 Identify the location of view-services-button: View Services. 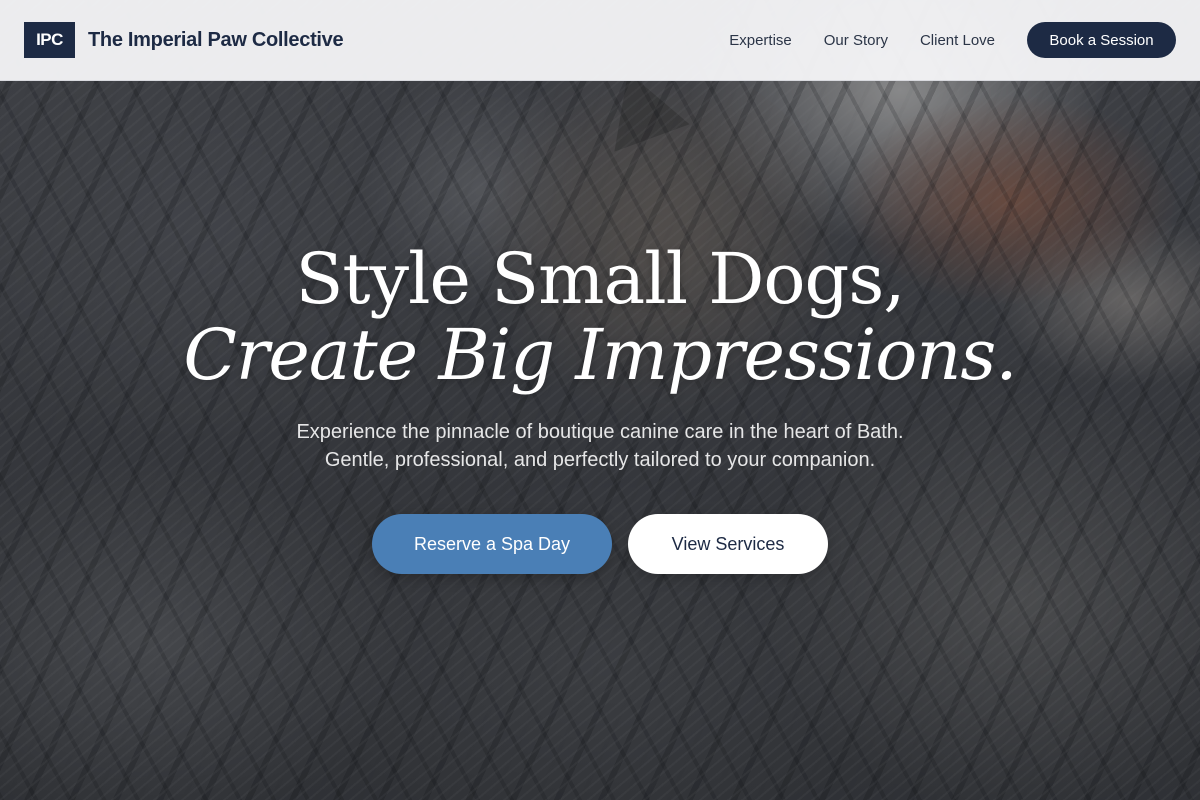
(728, 544).